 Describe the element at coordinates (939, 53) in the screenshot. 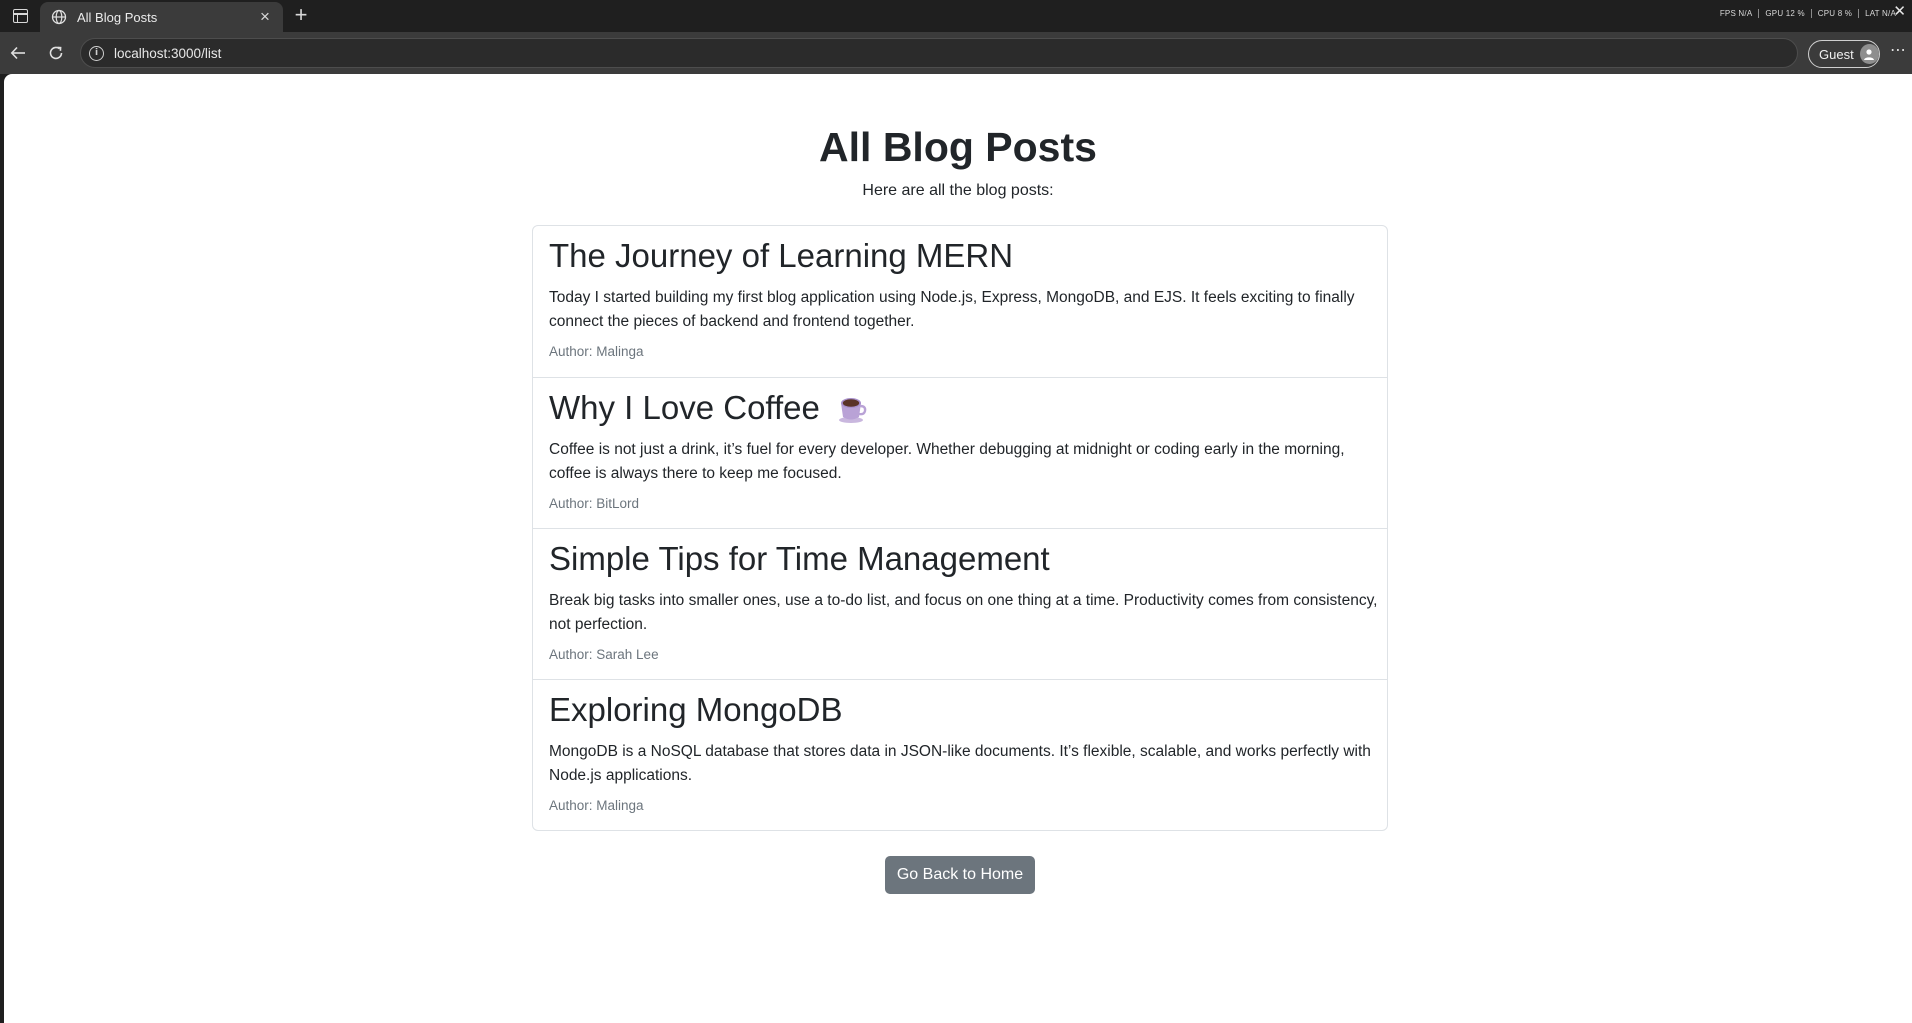

I see `address-bar: i localhost:3000/list` at that location.